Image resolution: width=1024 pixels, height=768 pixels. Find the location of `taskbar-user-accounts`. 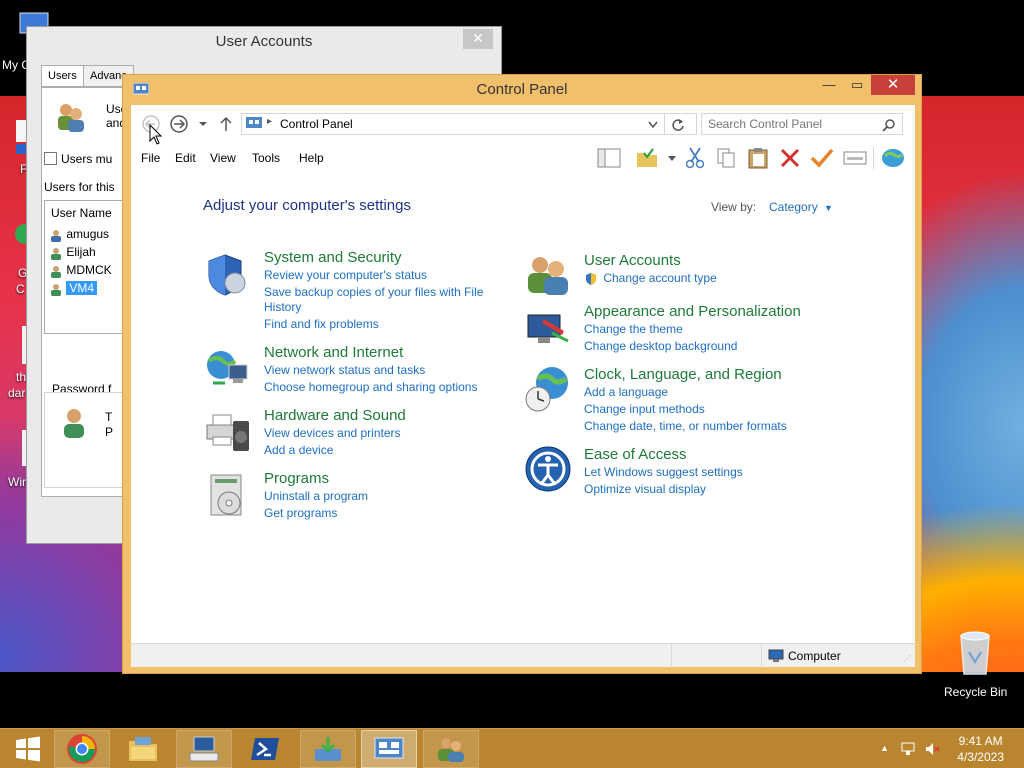

taskbar-user-accounts is located at coordinates (451, 749).